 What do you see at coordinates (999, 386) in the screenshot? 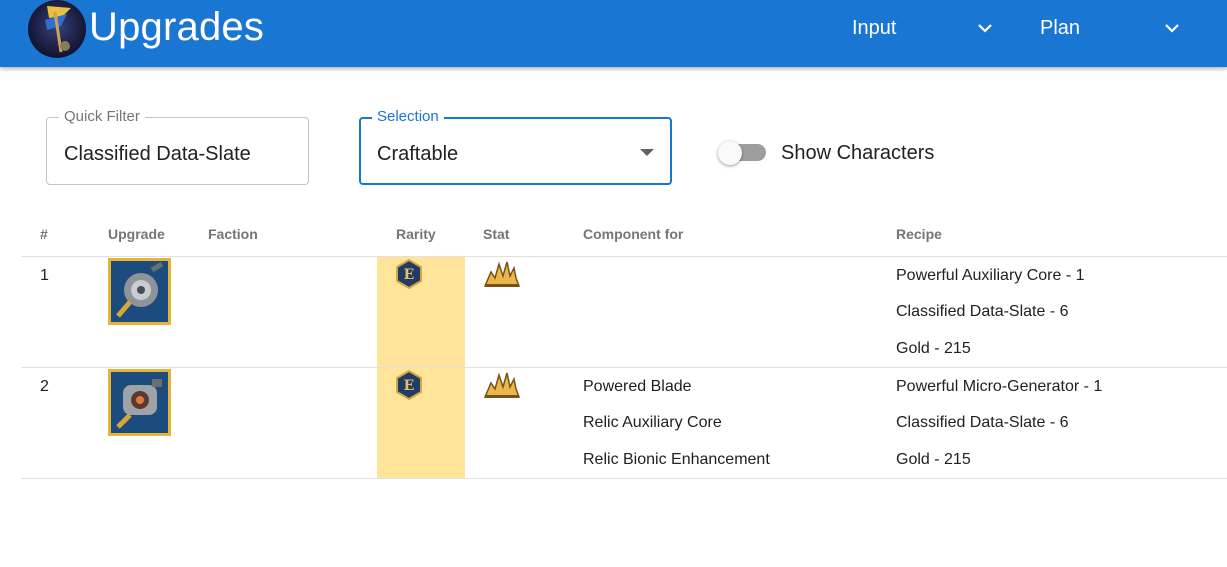
I see `recipe-item: Powerful Micro-Generator - 1` at bounding box center [999, 386].